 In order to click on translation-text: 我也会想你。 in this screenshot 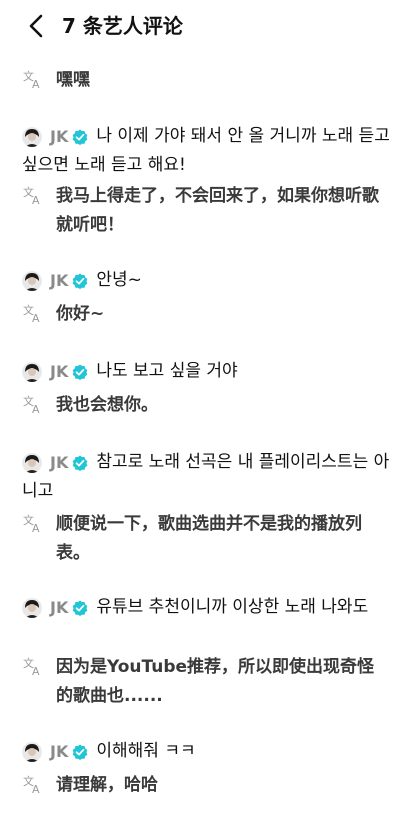, I will do `click(107, 405)`.